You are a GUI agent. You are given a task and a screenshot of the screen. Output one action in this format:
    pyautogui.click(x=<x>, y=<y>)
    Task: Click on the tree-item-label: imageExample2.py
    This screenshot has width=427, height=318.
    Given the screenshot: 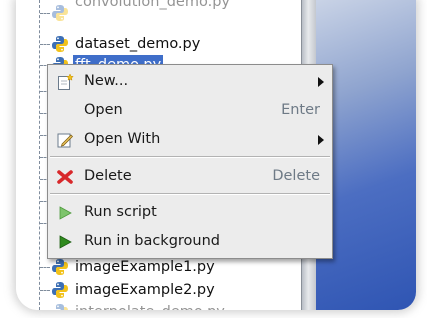 What is the action you would take?
    pyautogui.click(x=145, y=290)
    